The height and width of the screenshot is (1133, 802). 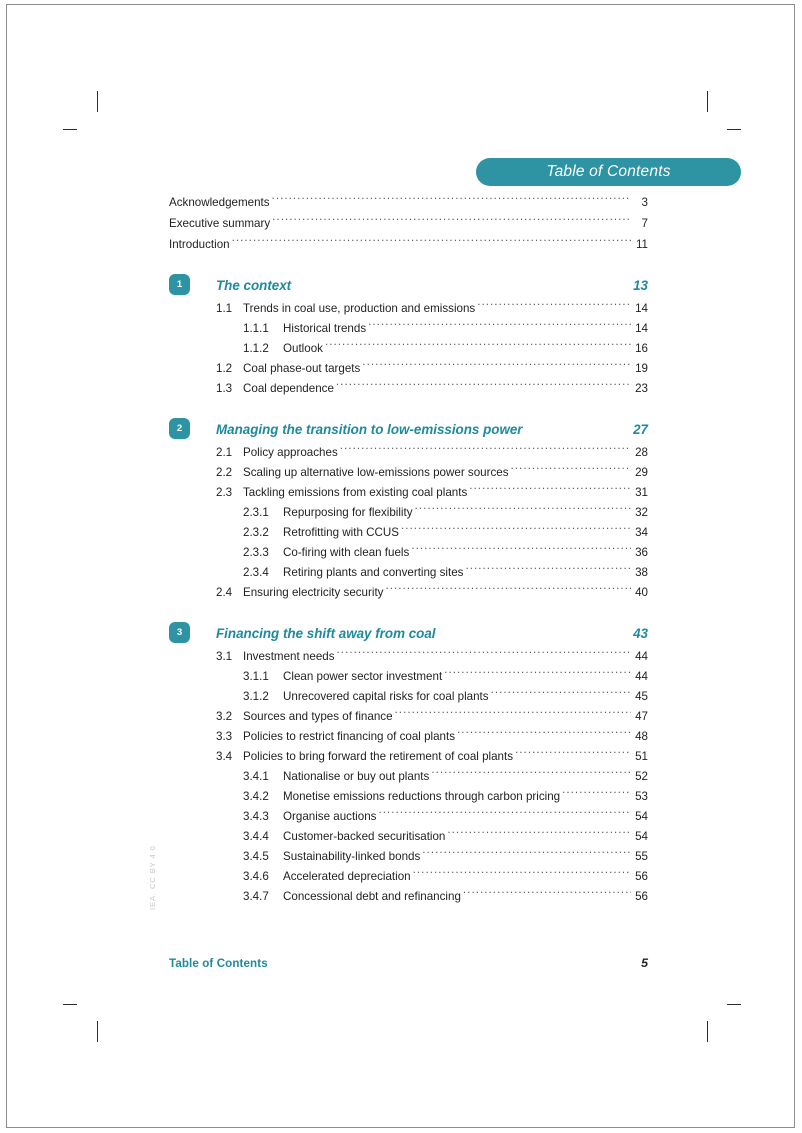 I want to click on toc-front-matter-entry: Introduction 11, so click(x=406, y=245).